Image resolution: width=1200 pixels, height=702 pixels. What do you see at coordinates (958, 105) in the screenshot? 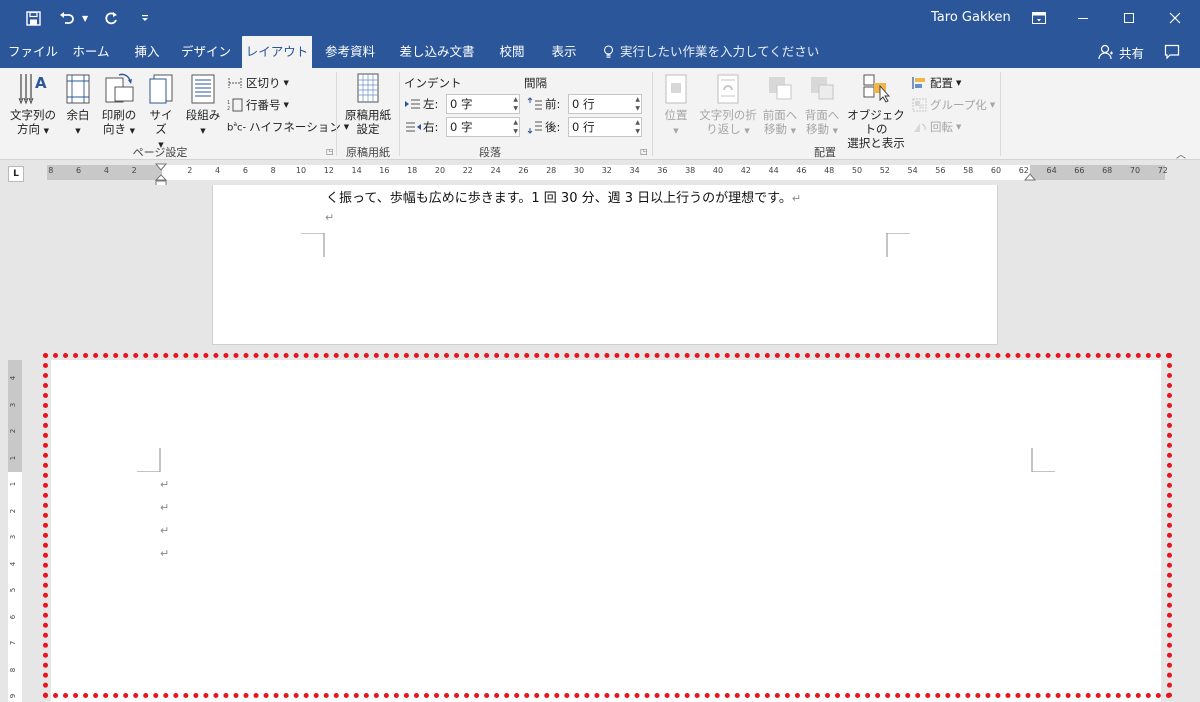
I see `group-label: グループ化` at bounding box center [958, 105].